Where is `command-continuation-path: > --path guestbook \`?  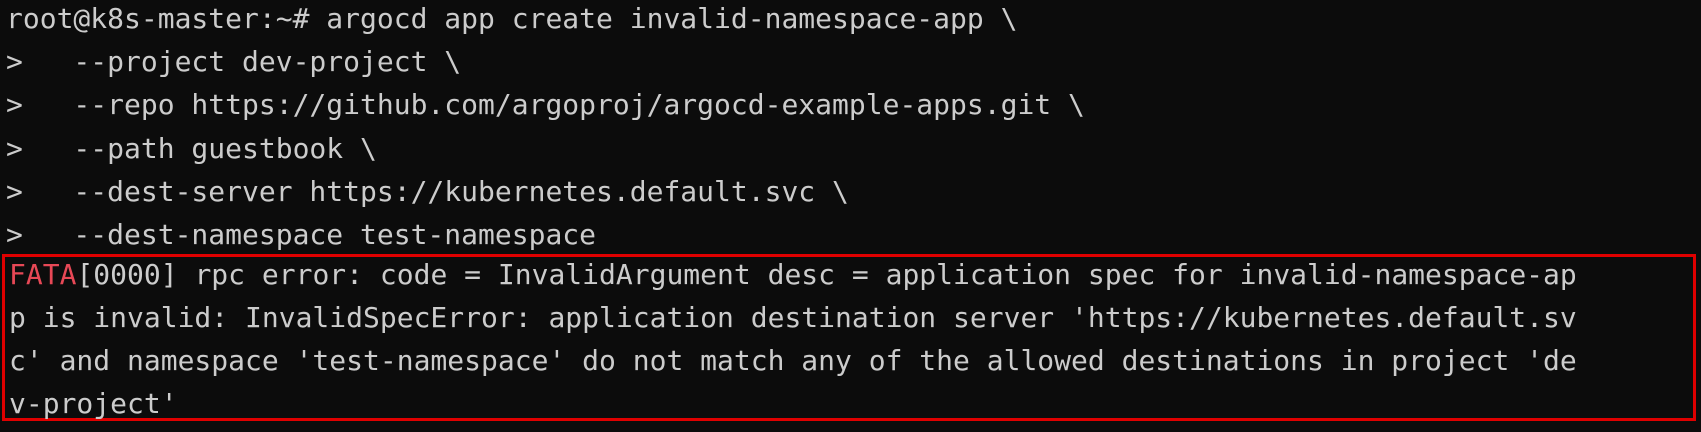 command-continuation-path: > --path guestbook \ is located at coordinates (191, 148).